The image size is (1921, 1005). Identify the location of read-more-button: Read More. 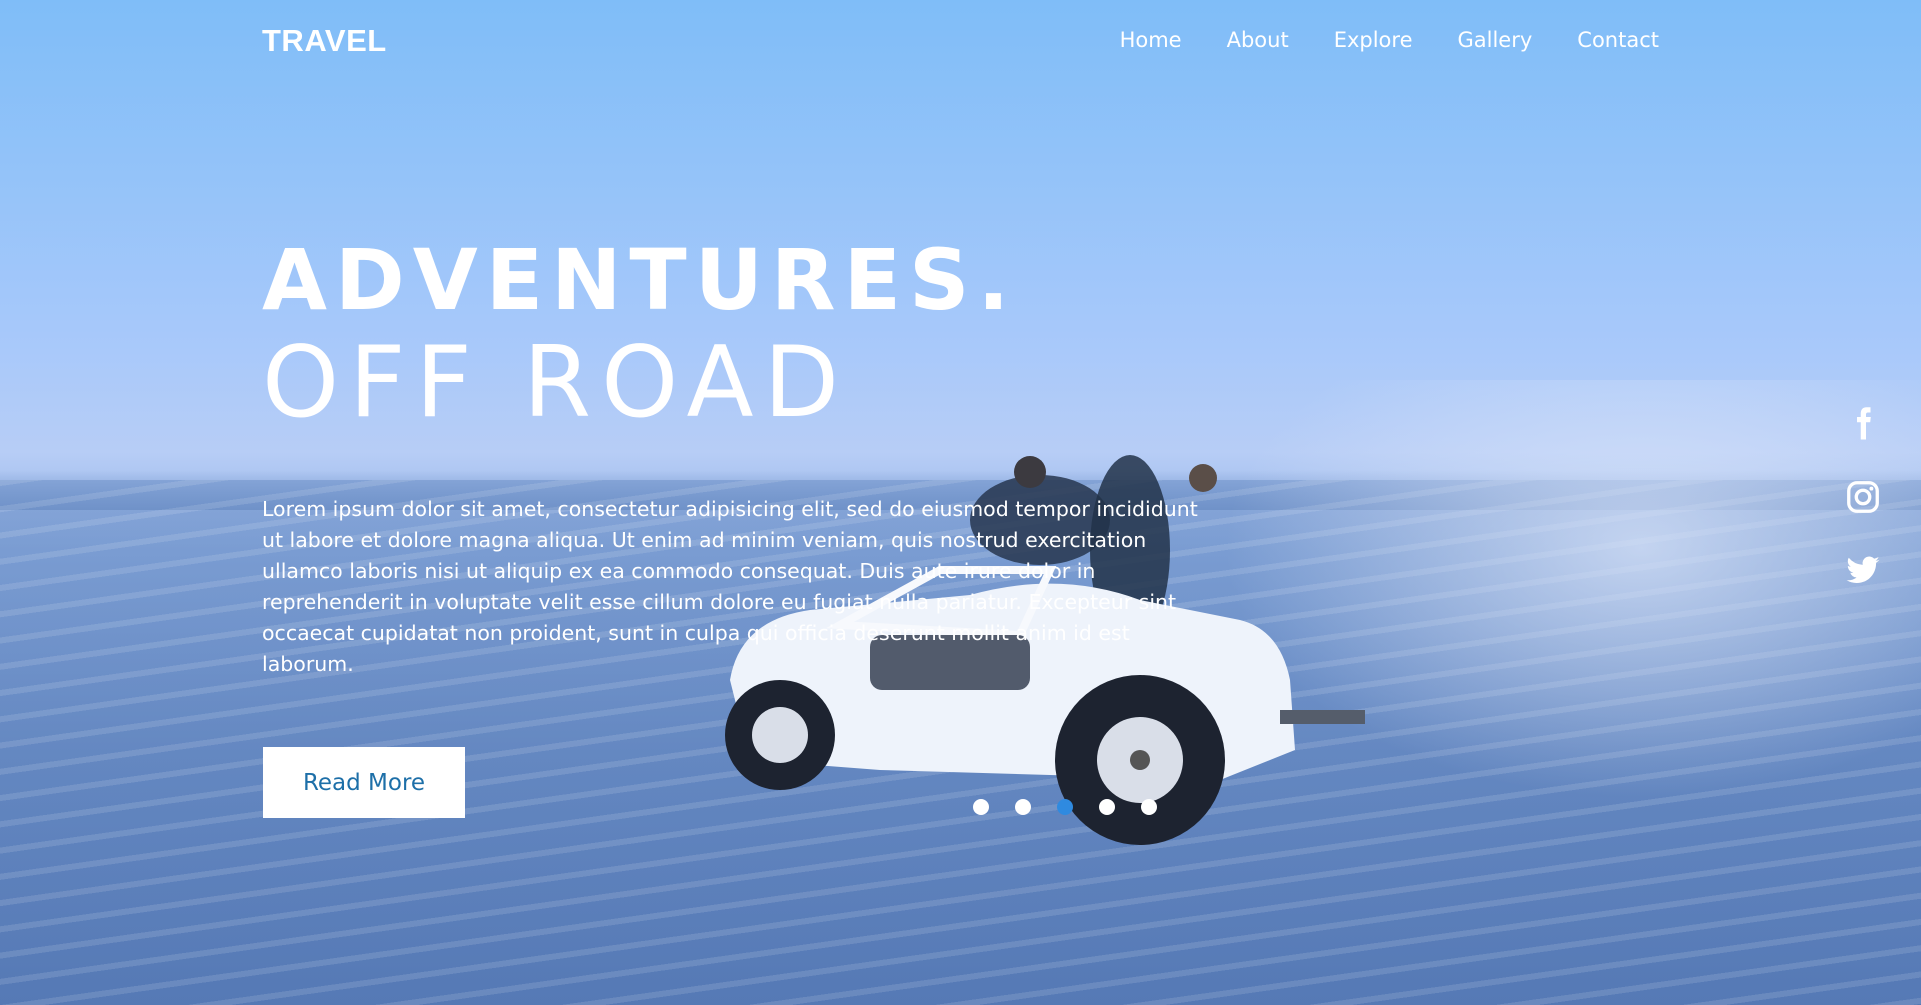
(364, 782).